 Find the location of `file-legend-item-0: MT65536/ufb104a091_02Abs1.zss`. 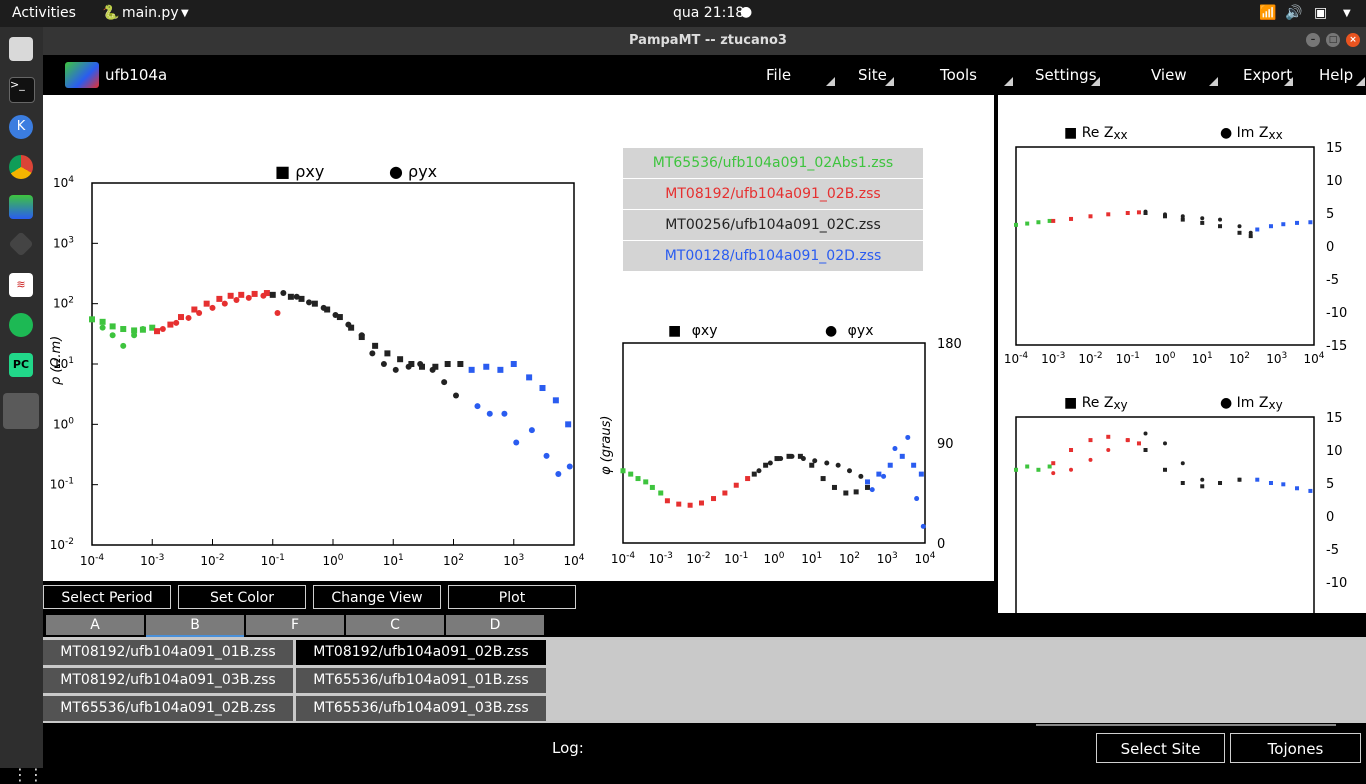

file-legend-item-0: MT65536/ufb104a091_02Abs1.zss is located at coordinates (773, 163).